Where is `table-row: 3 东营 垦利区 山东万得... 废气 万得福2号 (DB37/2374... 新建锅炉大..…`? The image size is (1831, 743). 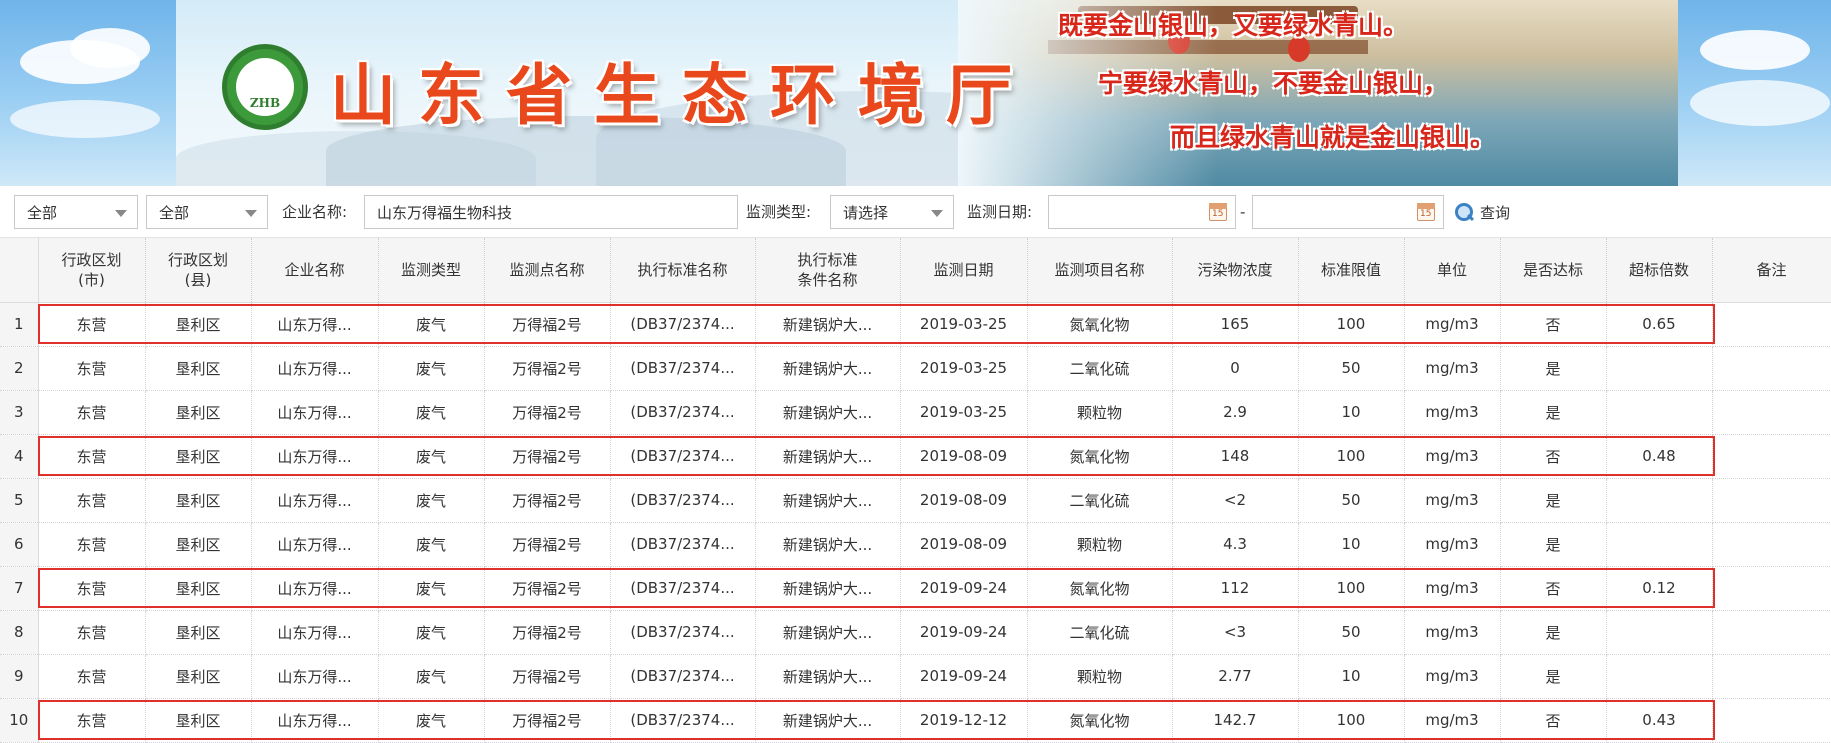 table-row: 3 东营 垦利区 山东万得... 废气 万得福2号 (DB37/2374... 新建锅炉大..… is located at coordinates (915, 412).